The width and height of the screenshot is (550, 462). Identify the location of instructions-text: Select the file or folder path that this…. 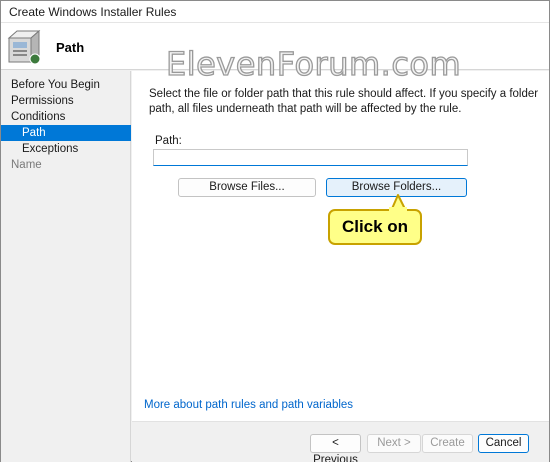
(344, 101).